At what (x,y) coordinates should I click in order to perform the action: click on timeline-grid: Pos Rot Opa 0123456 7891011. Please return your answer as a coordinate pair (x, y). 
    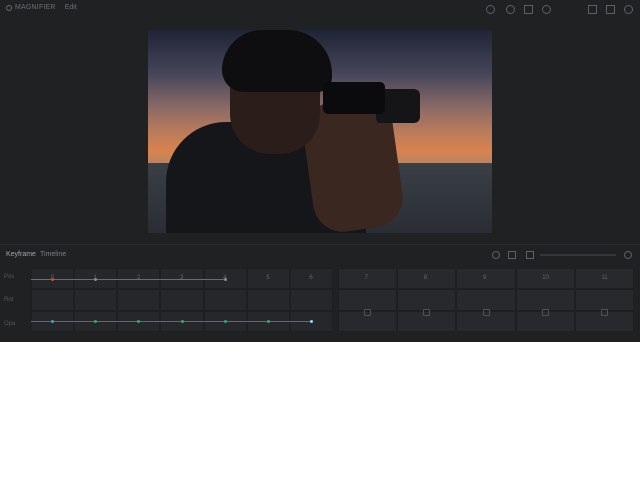
    Looking at the image, I should click on (320, 301).